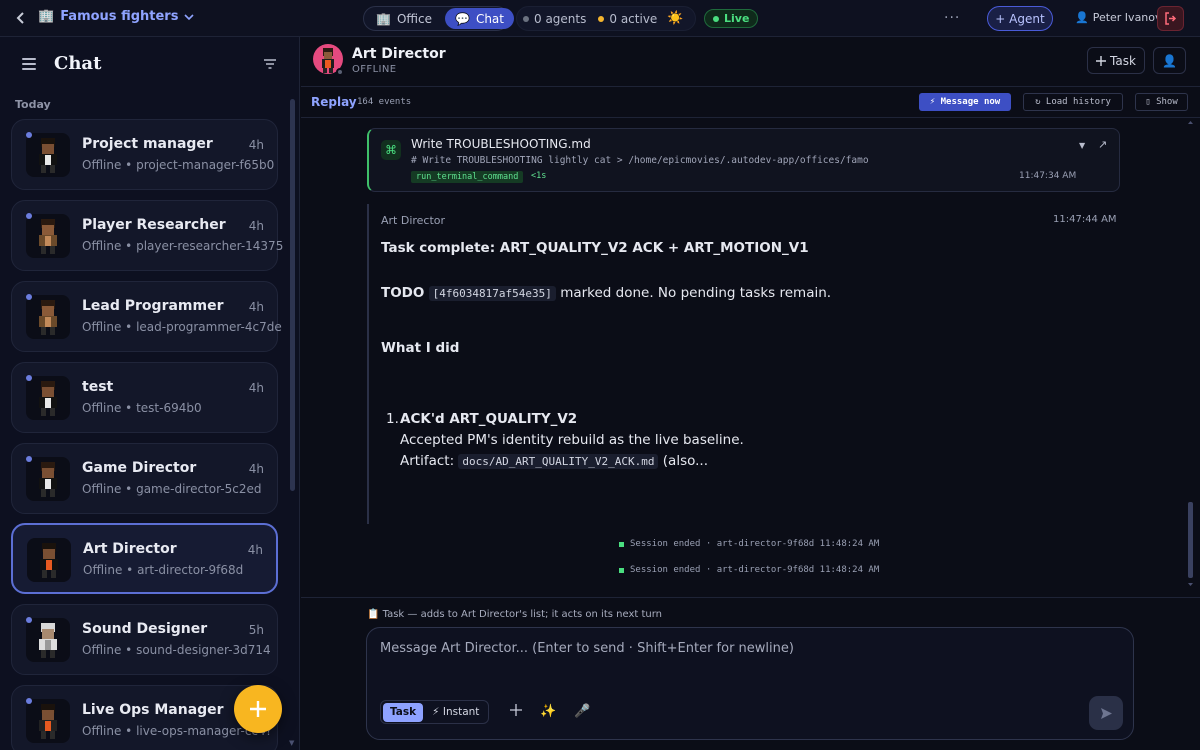  What do you see at coordinates (952, 18) in the screenshot?
I see `more-menu-icon: ···` at bounding box center [952, 18].